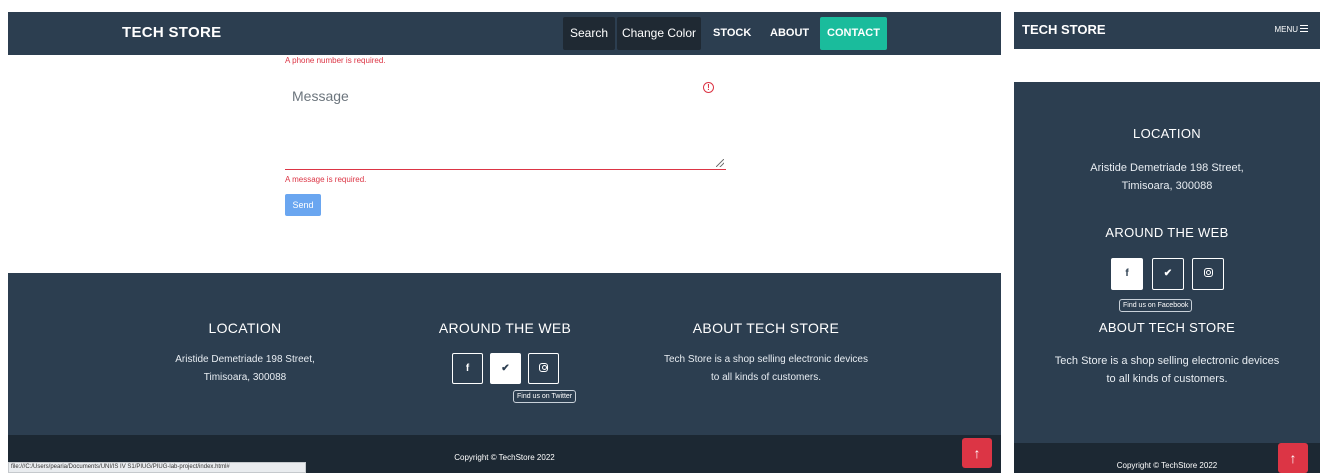 This screenshot has width=1322, height=473. What do you see at coordinates (1167, 458) in the screenshot?
I see `mobile-copyright-bar: Copyright © TechStore 2022 ↑` at bounding box center [1167, 458].